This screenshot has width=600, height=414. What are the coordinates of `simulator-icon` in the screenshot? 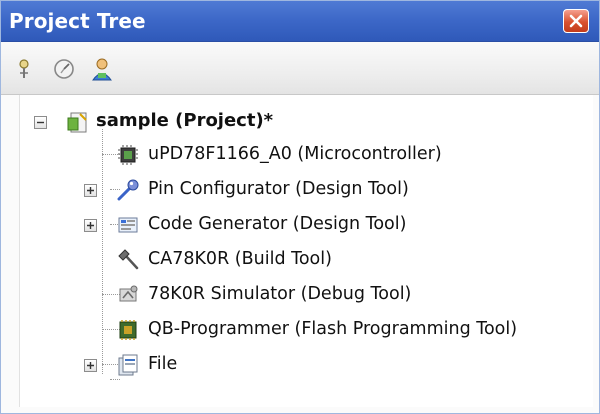 It's located at (128, 293).